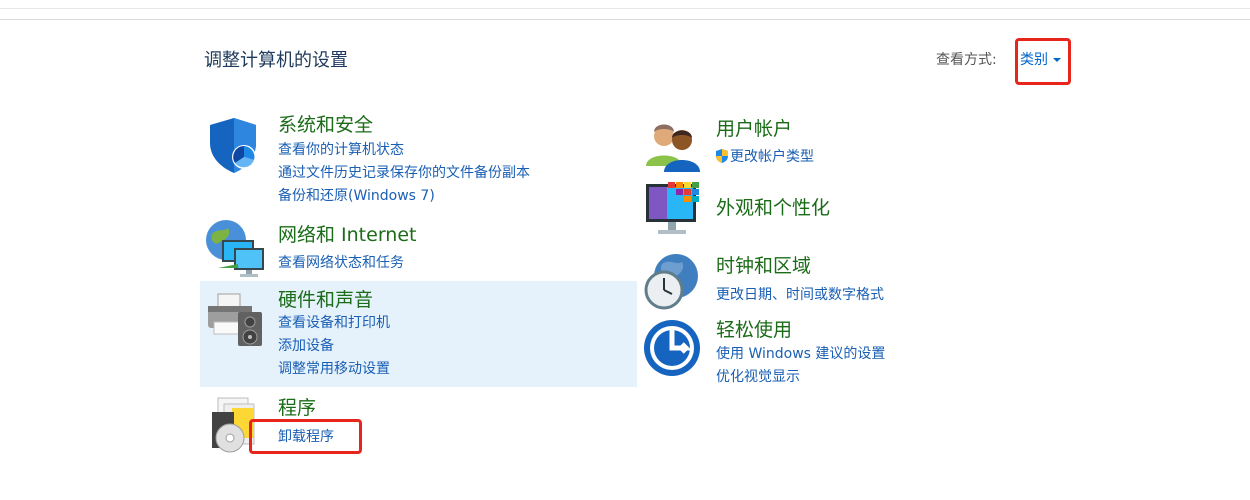 This screenshot has height=500, width=1250. What do you see at coordinates (347, 233) in the screenshot?
I see `network-internet-title: 网络和 Internet` at bounding box center [347, 233].